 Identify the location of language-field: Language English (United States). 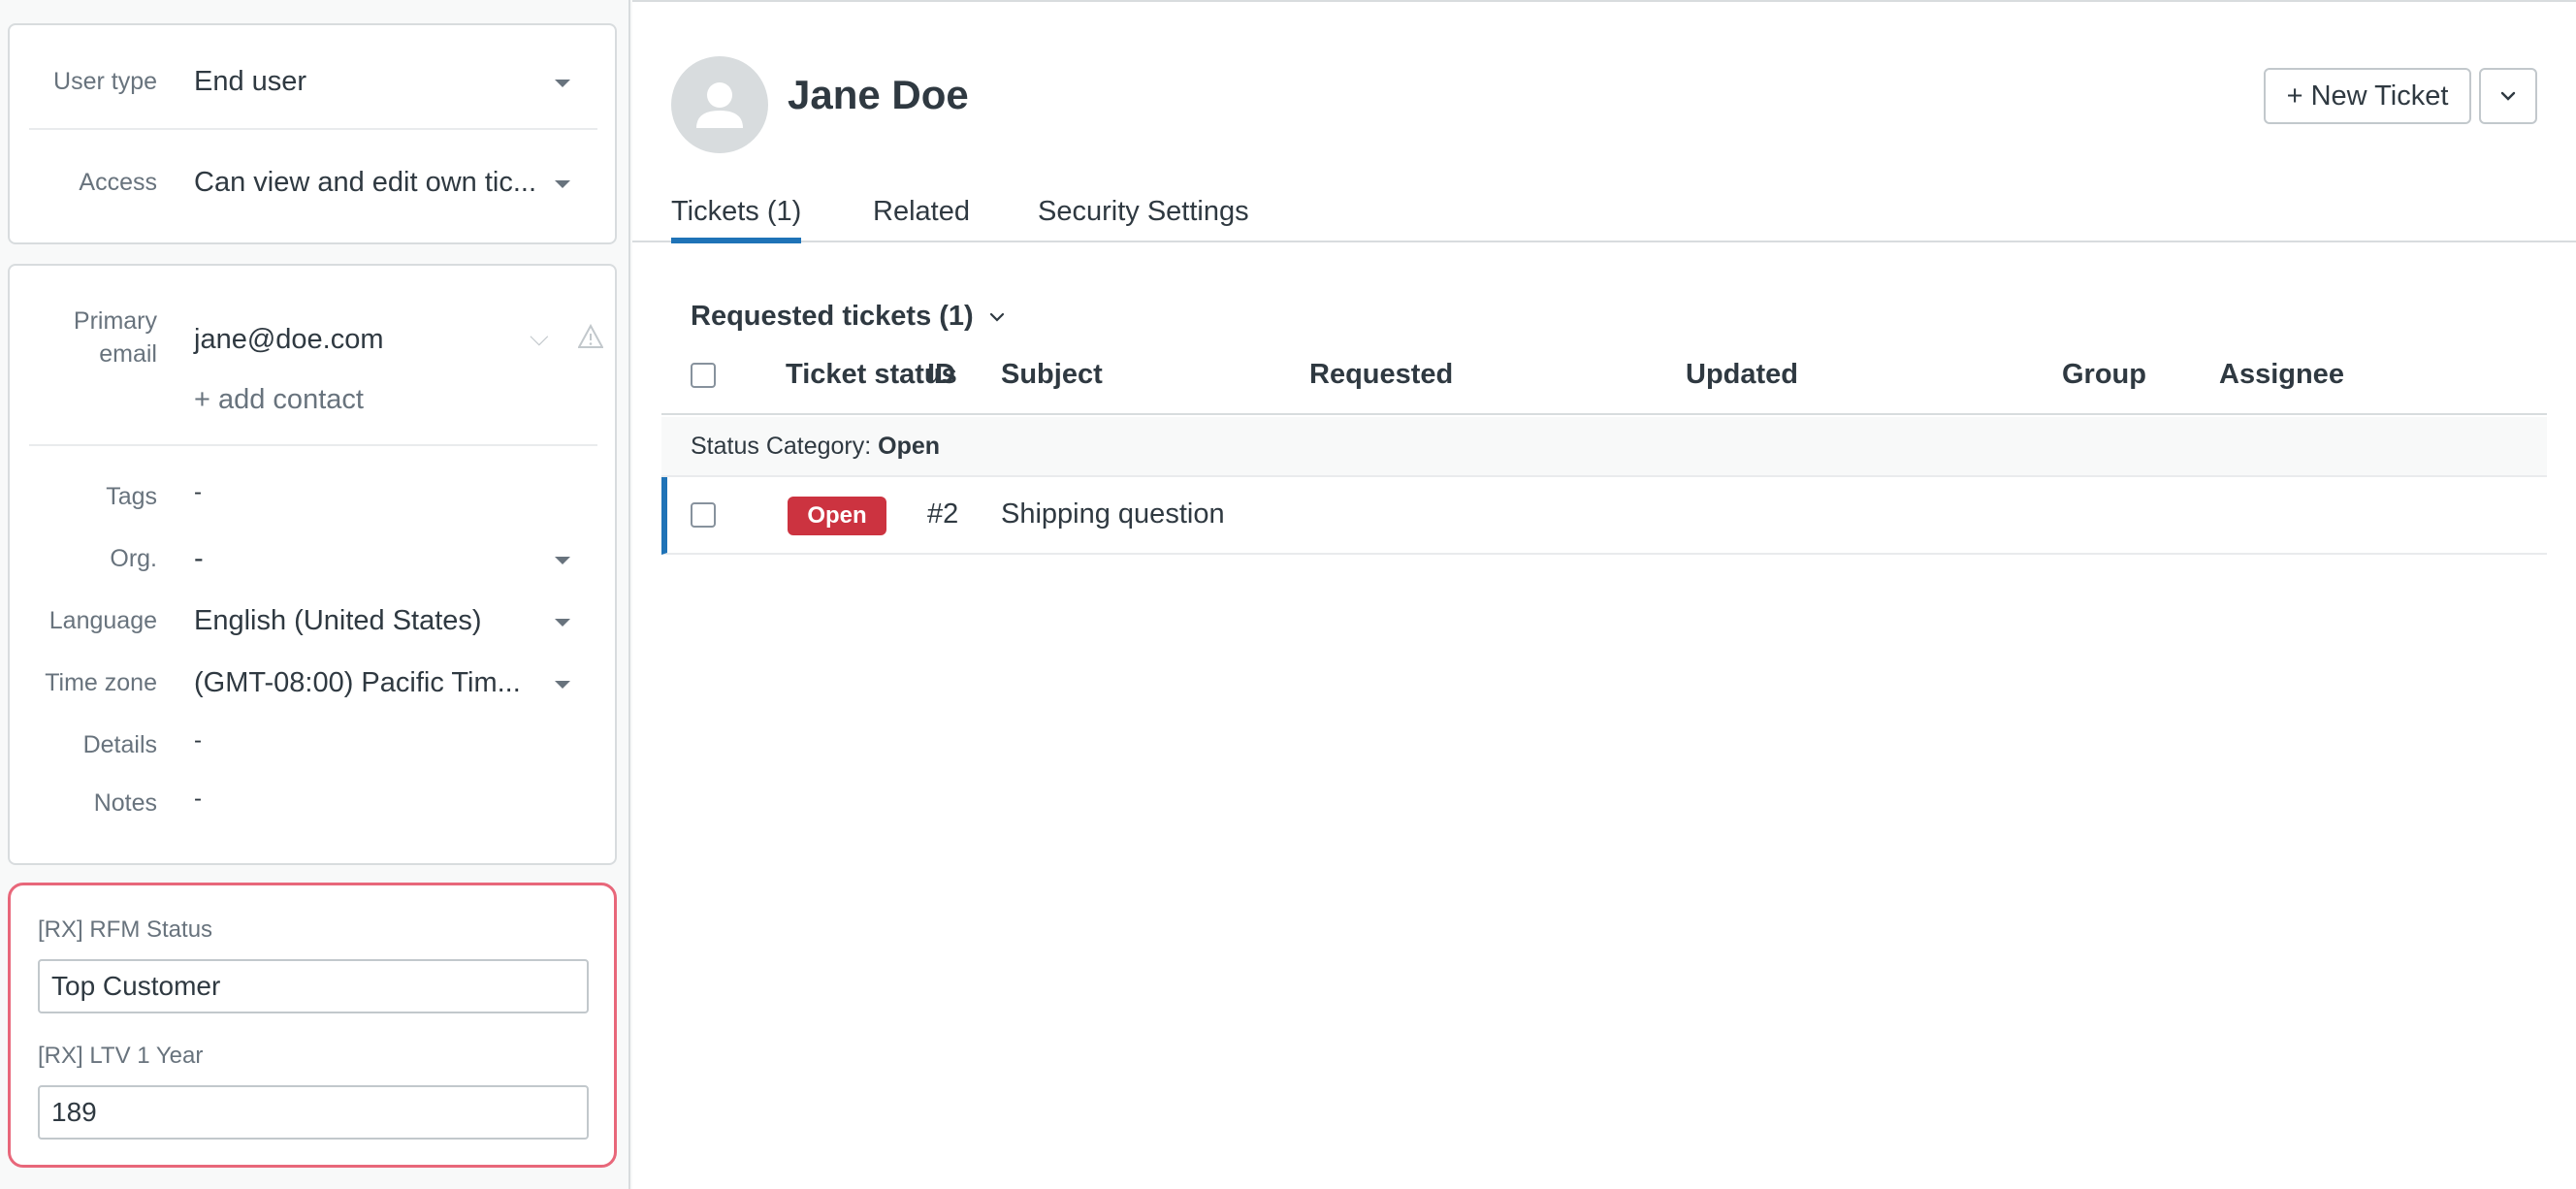
(312, 622).